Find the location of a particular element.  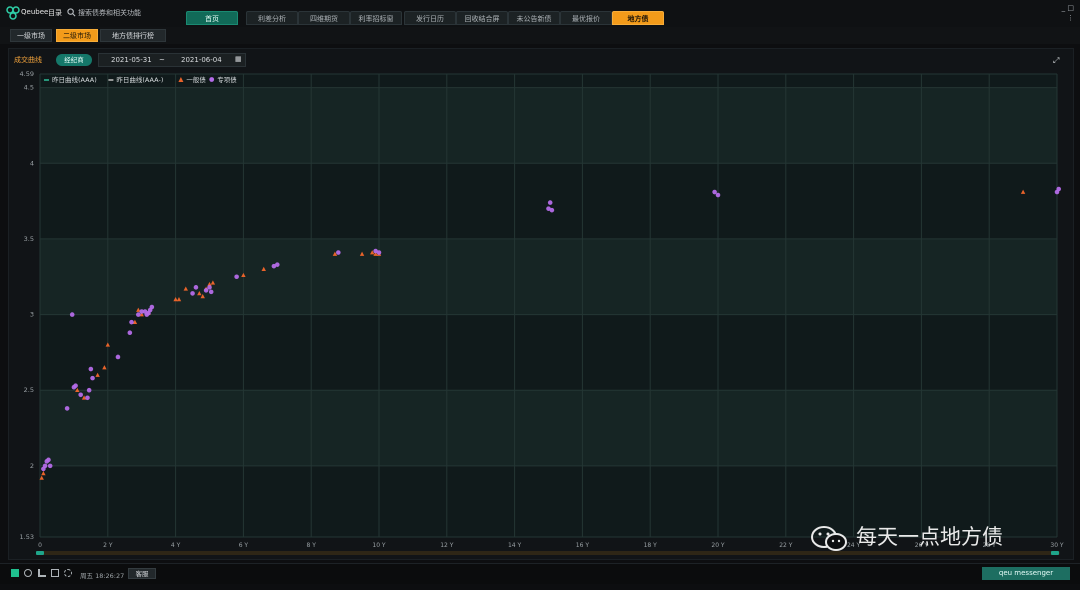

x-tick-label: 14 Y is located at coordinates (515, 545).